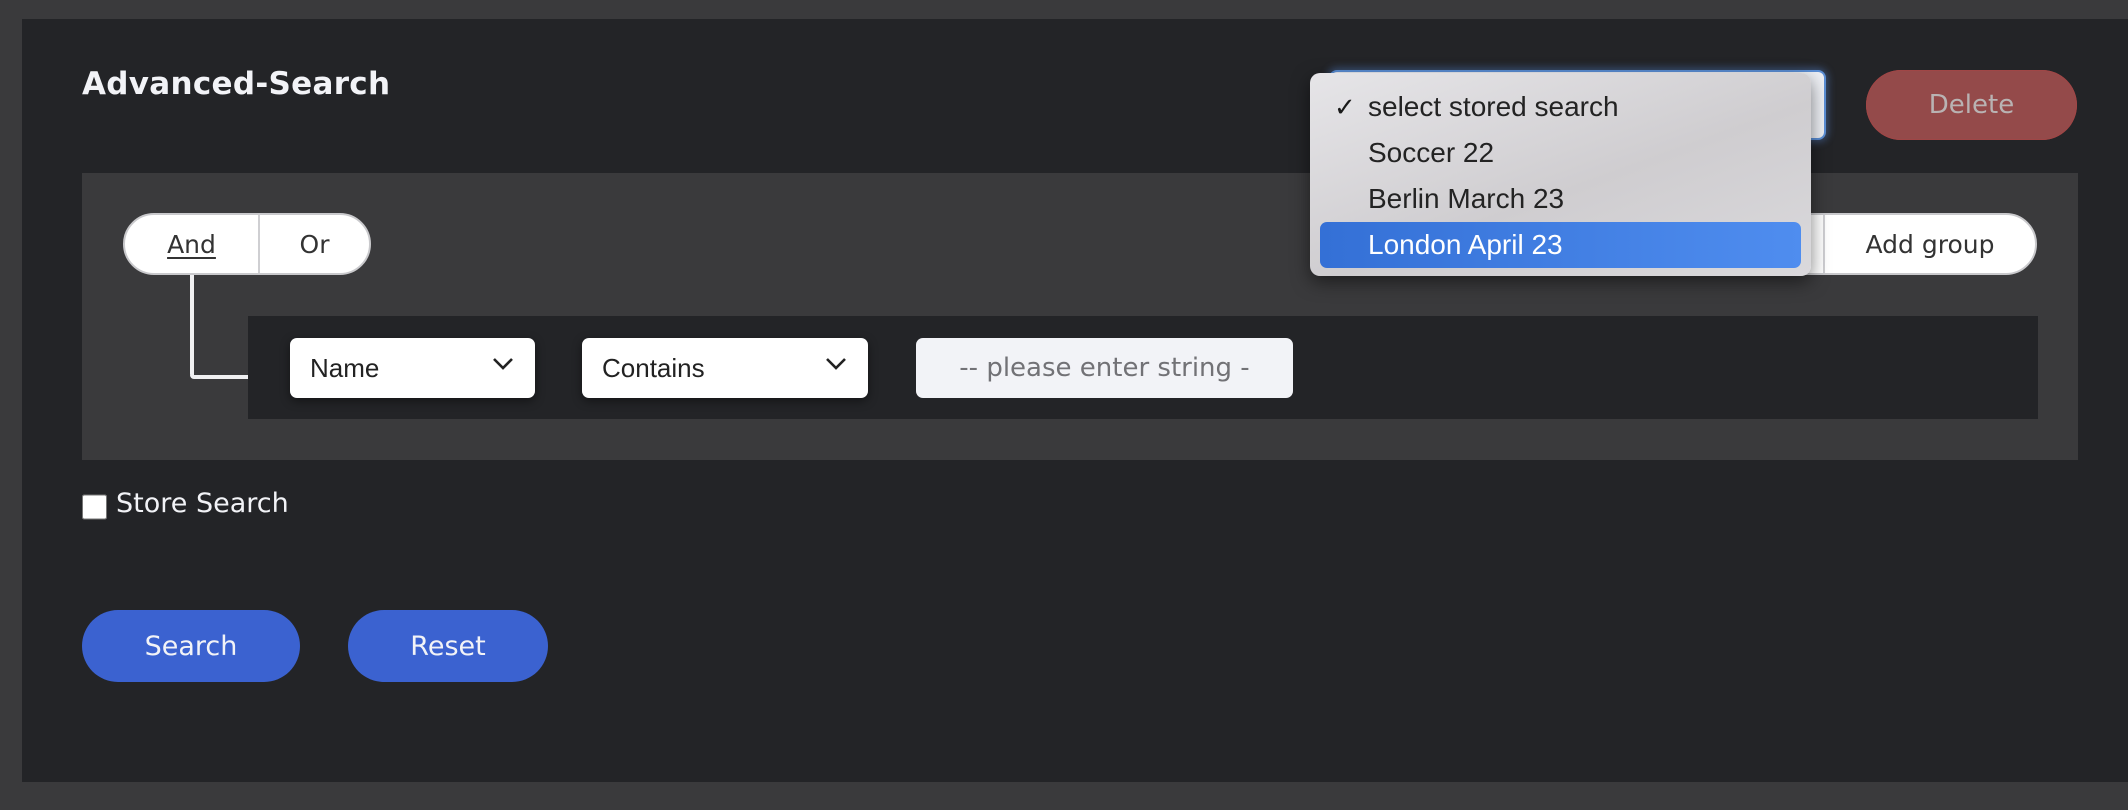 The image size is (2128, 810). I want to click on search-button: Search, so click(191, 646).